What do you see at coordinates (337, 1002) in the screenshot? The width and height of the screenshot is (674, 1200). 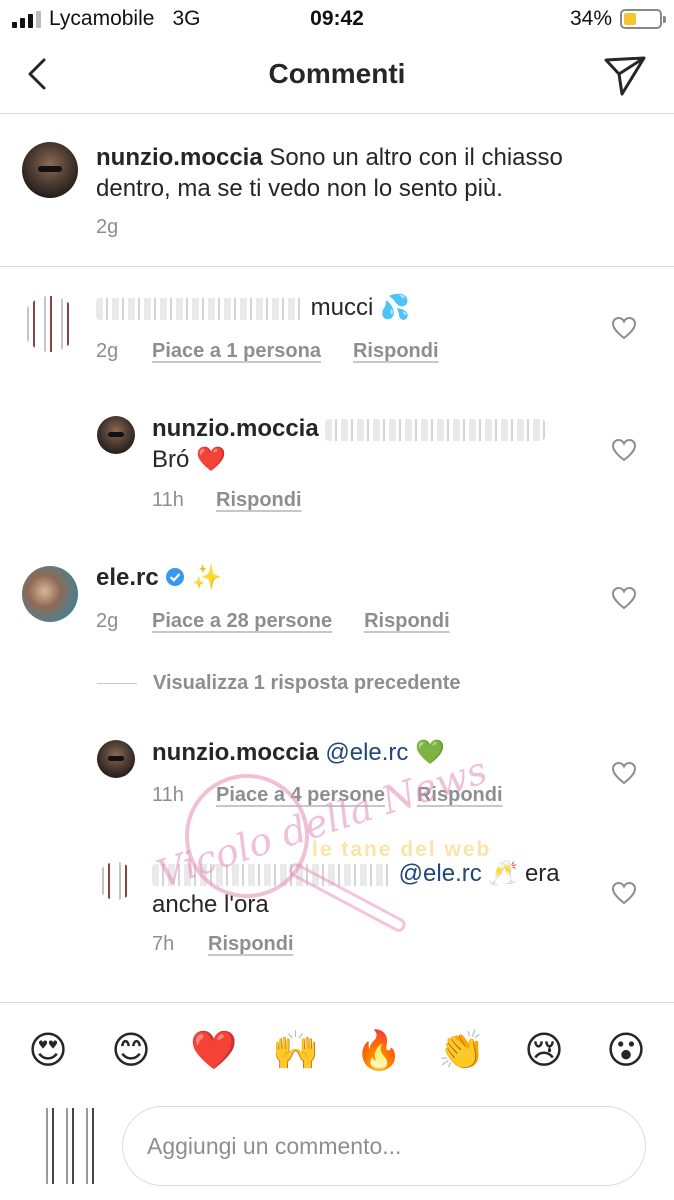 I see `composer-divider` at bounding box center [337, 1002].